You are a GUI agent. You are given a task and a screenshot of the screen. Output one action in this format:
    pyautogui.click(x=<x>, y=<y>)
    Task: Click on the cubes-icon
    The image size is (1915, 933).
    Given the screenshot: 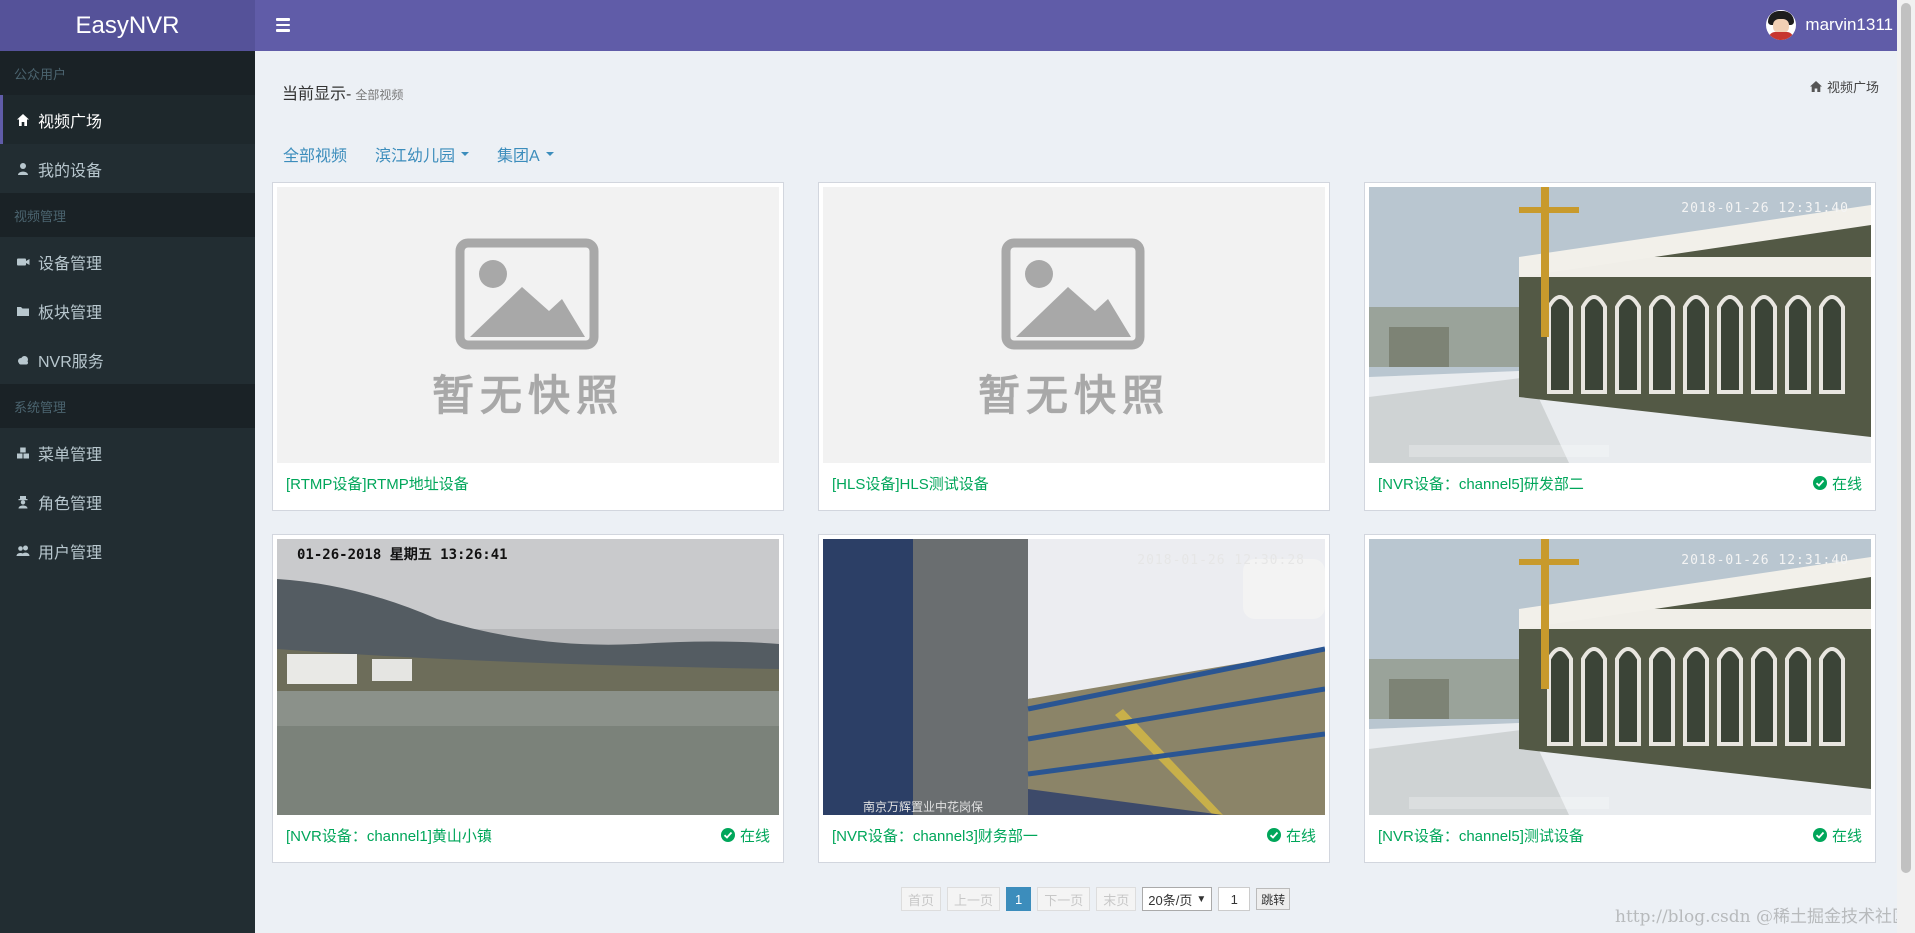 What is the action you would take?
    pyautogui.click(x=23, y=453)
    